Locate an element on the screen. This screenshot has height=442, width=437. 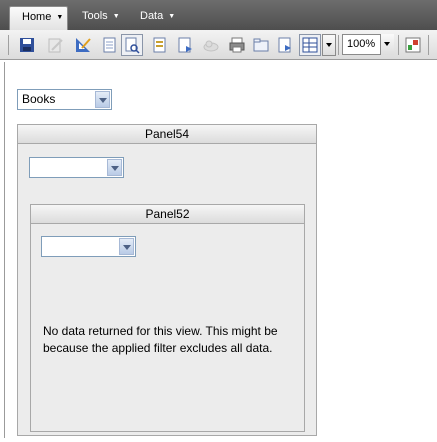
cloud-button is located at coordinates (211, 45).